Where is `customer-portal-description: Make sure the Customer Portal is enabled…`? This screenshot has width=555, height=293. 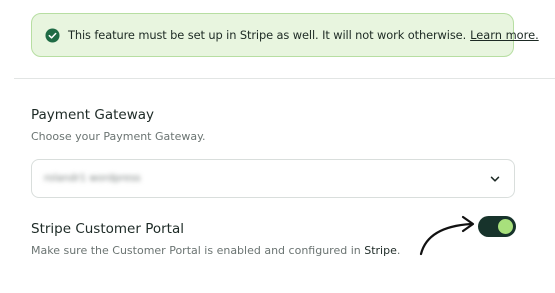
customer-portal-description: Make sure the Customer Portal is enabled… is located at coordinates (215, 250).